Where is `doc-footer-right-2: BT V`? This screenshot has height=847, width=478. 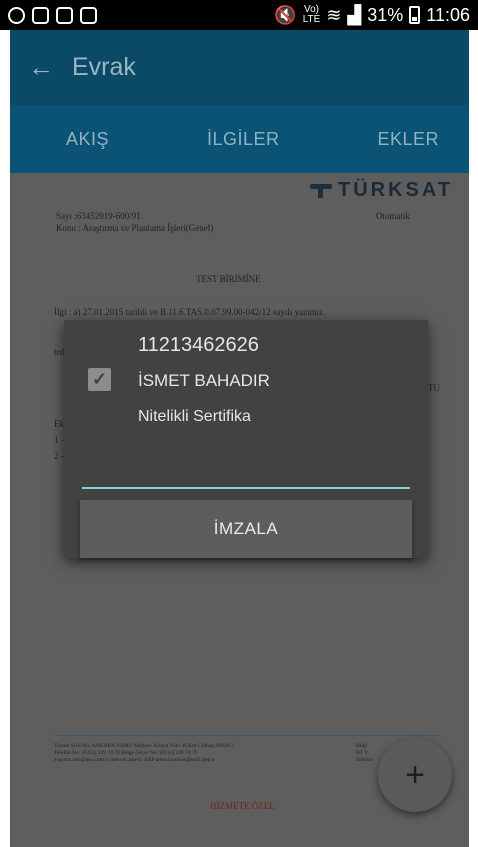
doc-footer-right-2: BT V is located at coordinates (362, 753).